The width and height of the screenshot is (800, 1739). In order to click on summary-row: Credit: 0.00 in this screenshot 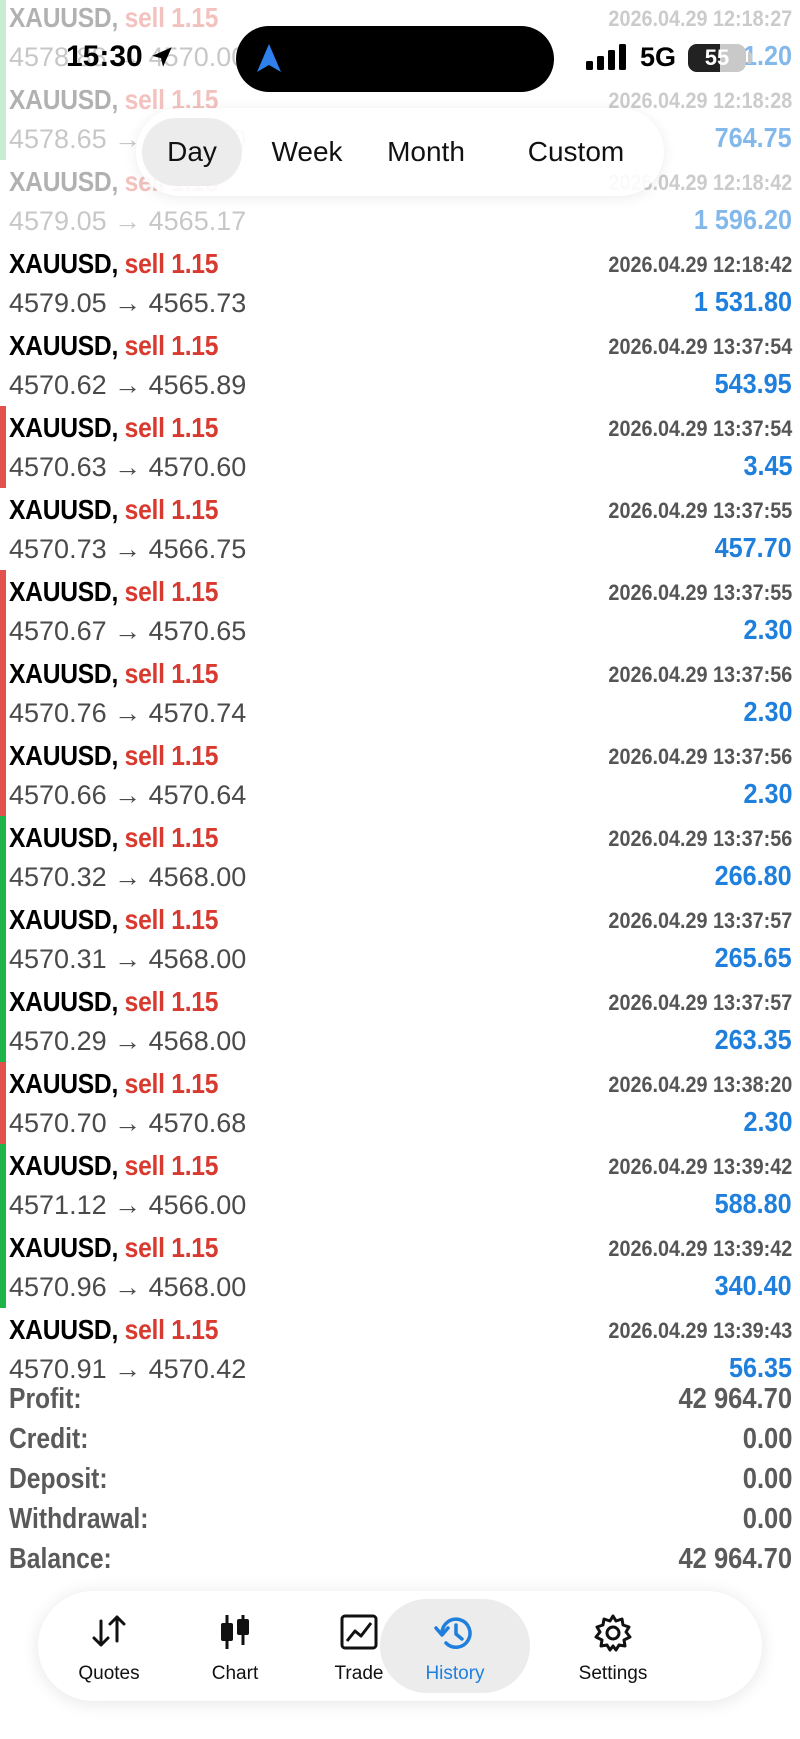, I will do `click(400, 1439)`.